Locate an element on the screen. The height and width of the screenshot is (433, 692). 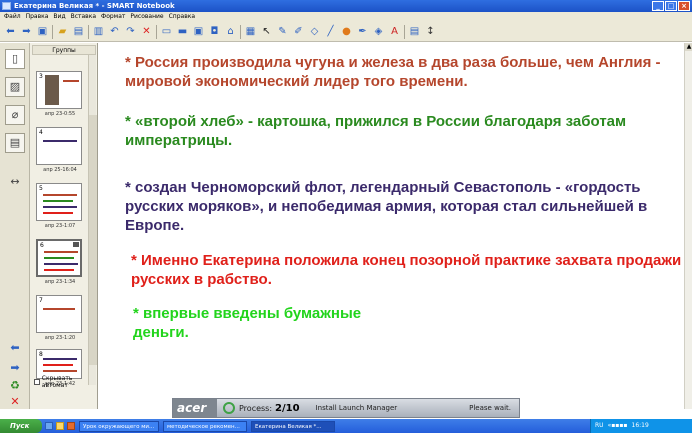
autohide-checkbox is located at coordinates (37, 382).